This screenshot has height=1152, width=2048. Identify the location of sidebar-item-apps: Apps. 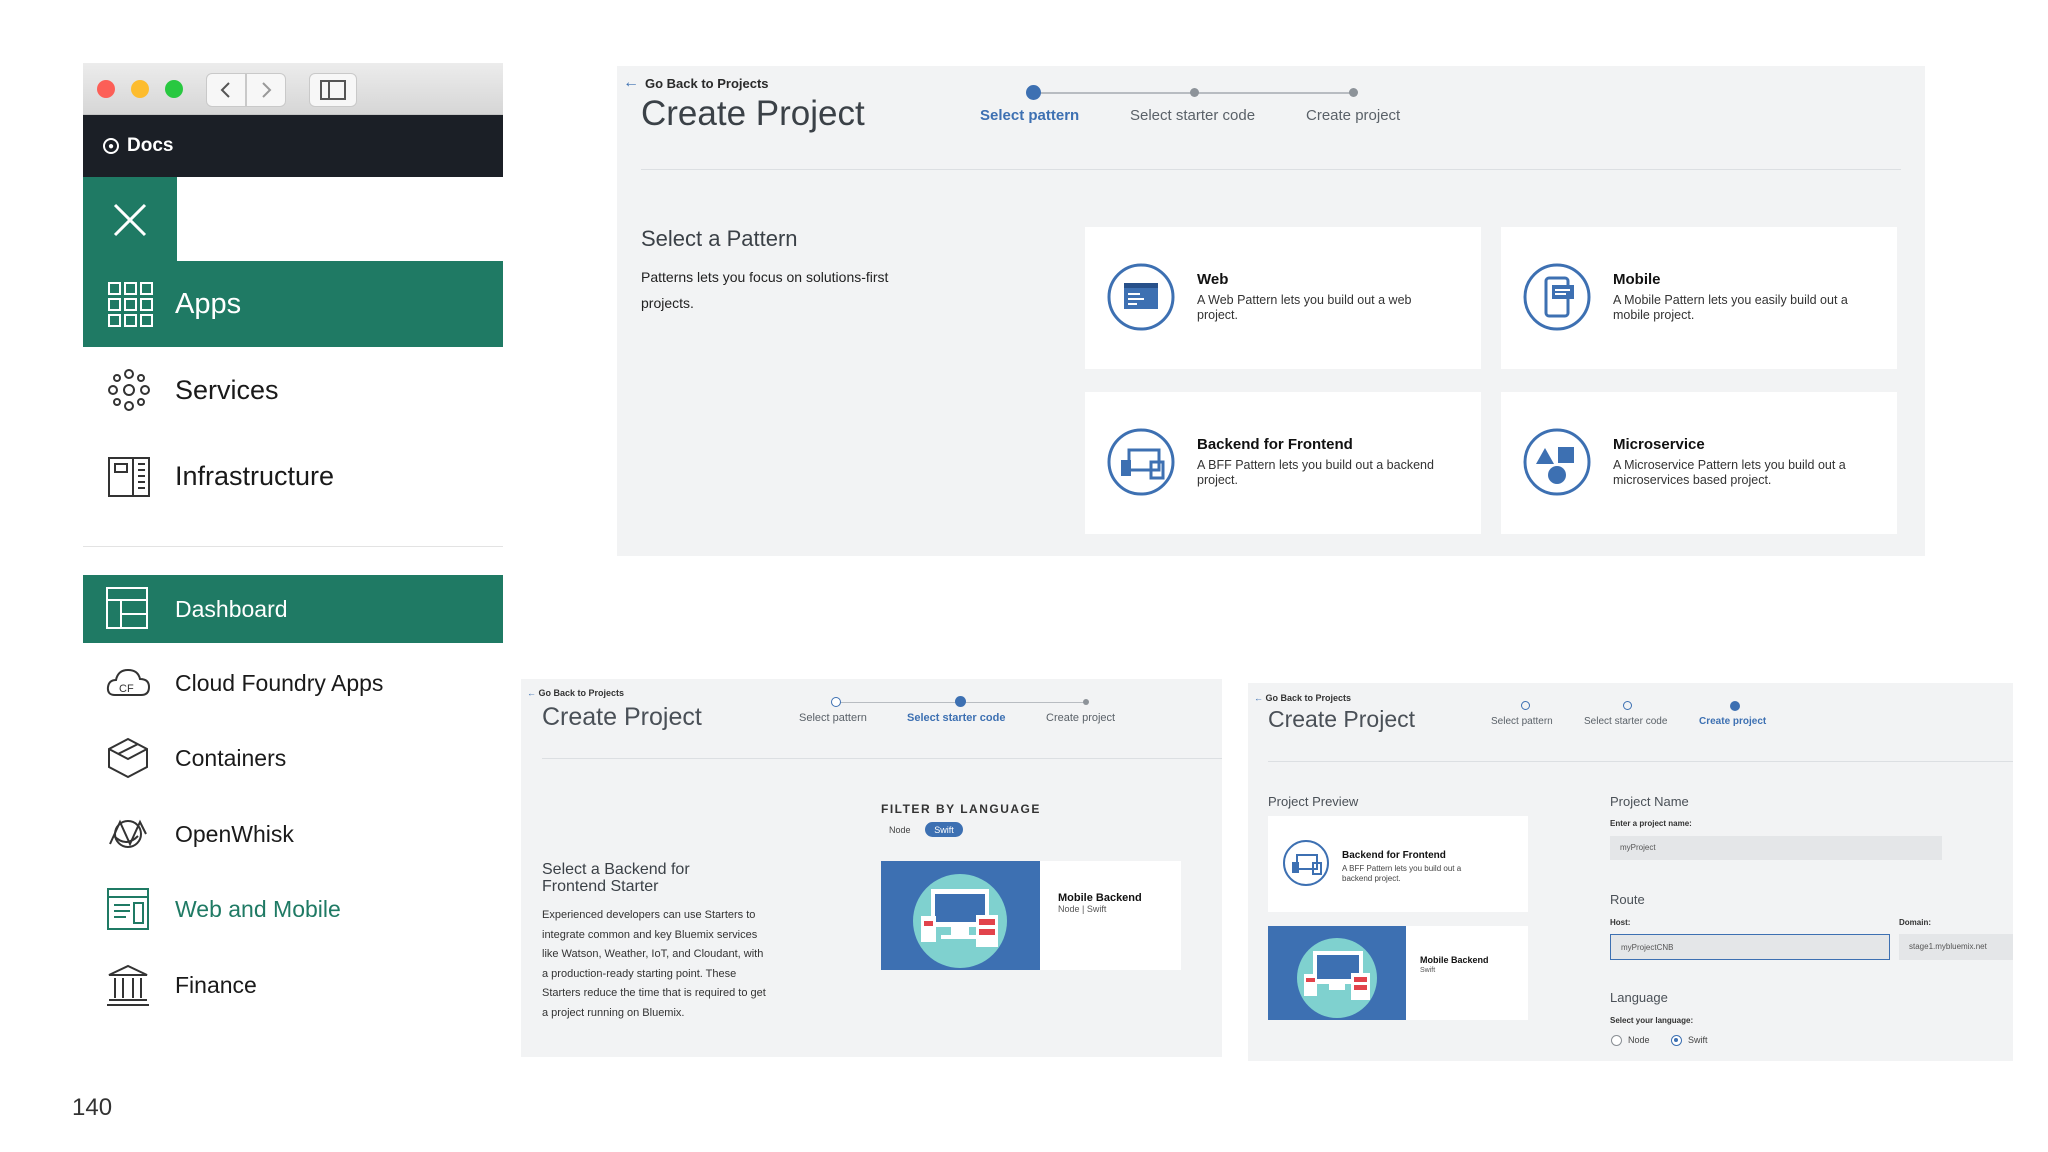
(293, 304).